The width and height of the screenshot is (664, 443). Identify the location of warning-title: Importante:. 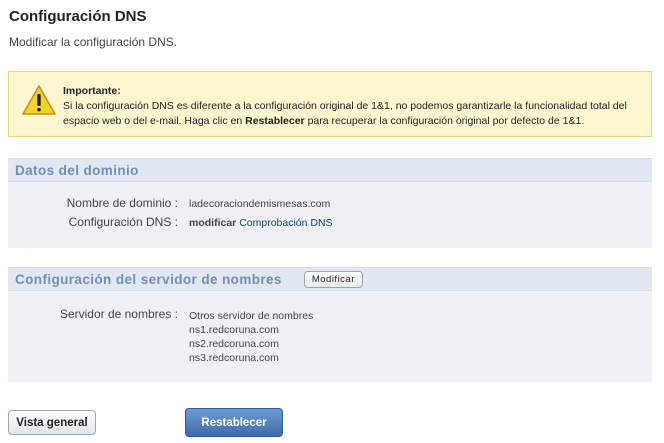
(92, 91).